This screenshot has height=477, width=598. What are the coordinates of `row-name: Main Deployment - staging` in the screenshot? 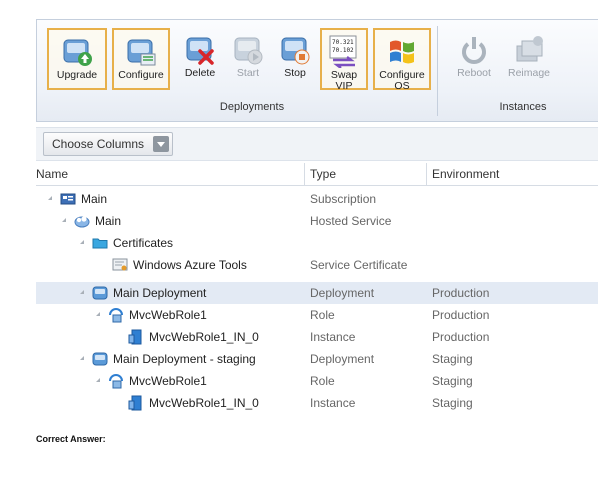 It's located at (184, 359).